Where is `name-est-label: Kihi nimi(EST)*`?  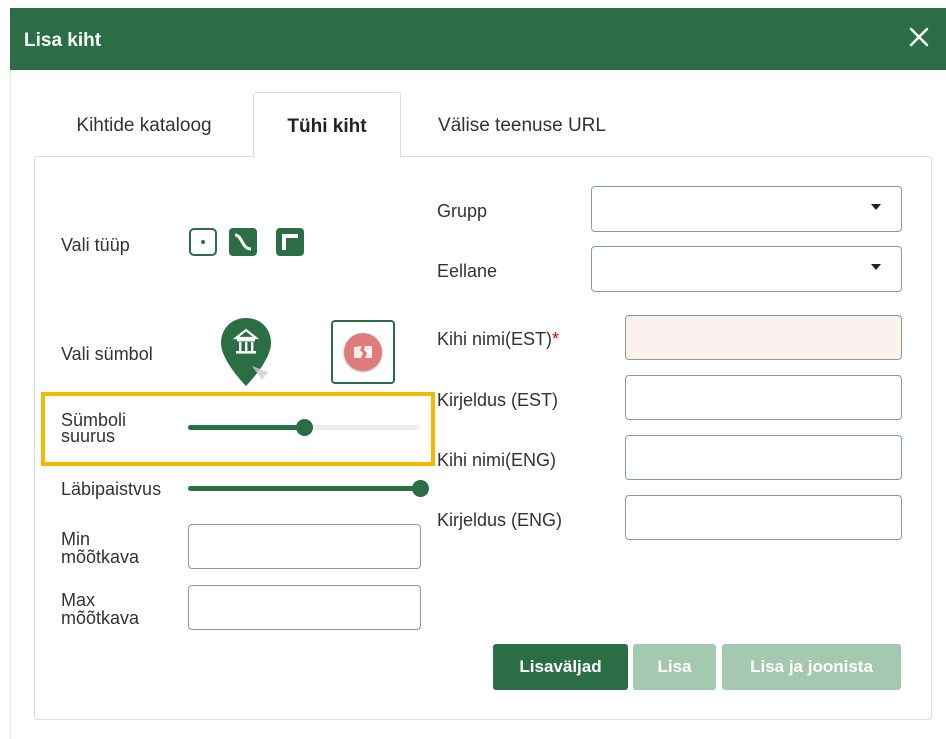 name-est-label: Kihi nimi(EST)* is located at coordinates (498, 339).